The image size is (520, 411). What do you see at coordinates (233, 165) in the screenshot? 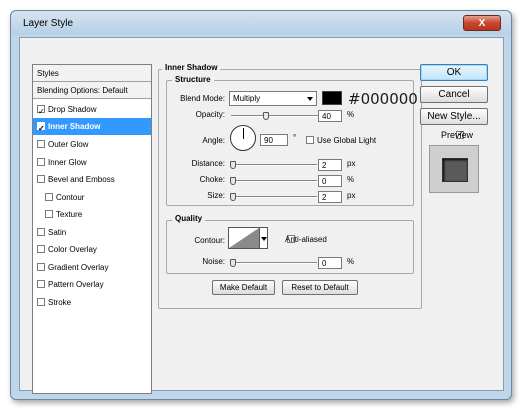
I see `distance-slider-thumb` at bounding box center [233, 165].